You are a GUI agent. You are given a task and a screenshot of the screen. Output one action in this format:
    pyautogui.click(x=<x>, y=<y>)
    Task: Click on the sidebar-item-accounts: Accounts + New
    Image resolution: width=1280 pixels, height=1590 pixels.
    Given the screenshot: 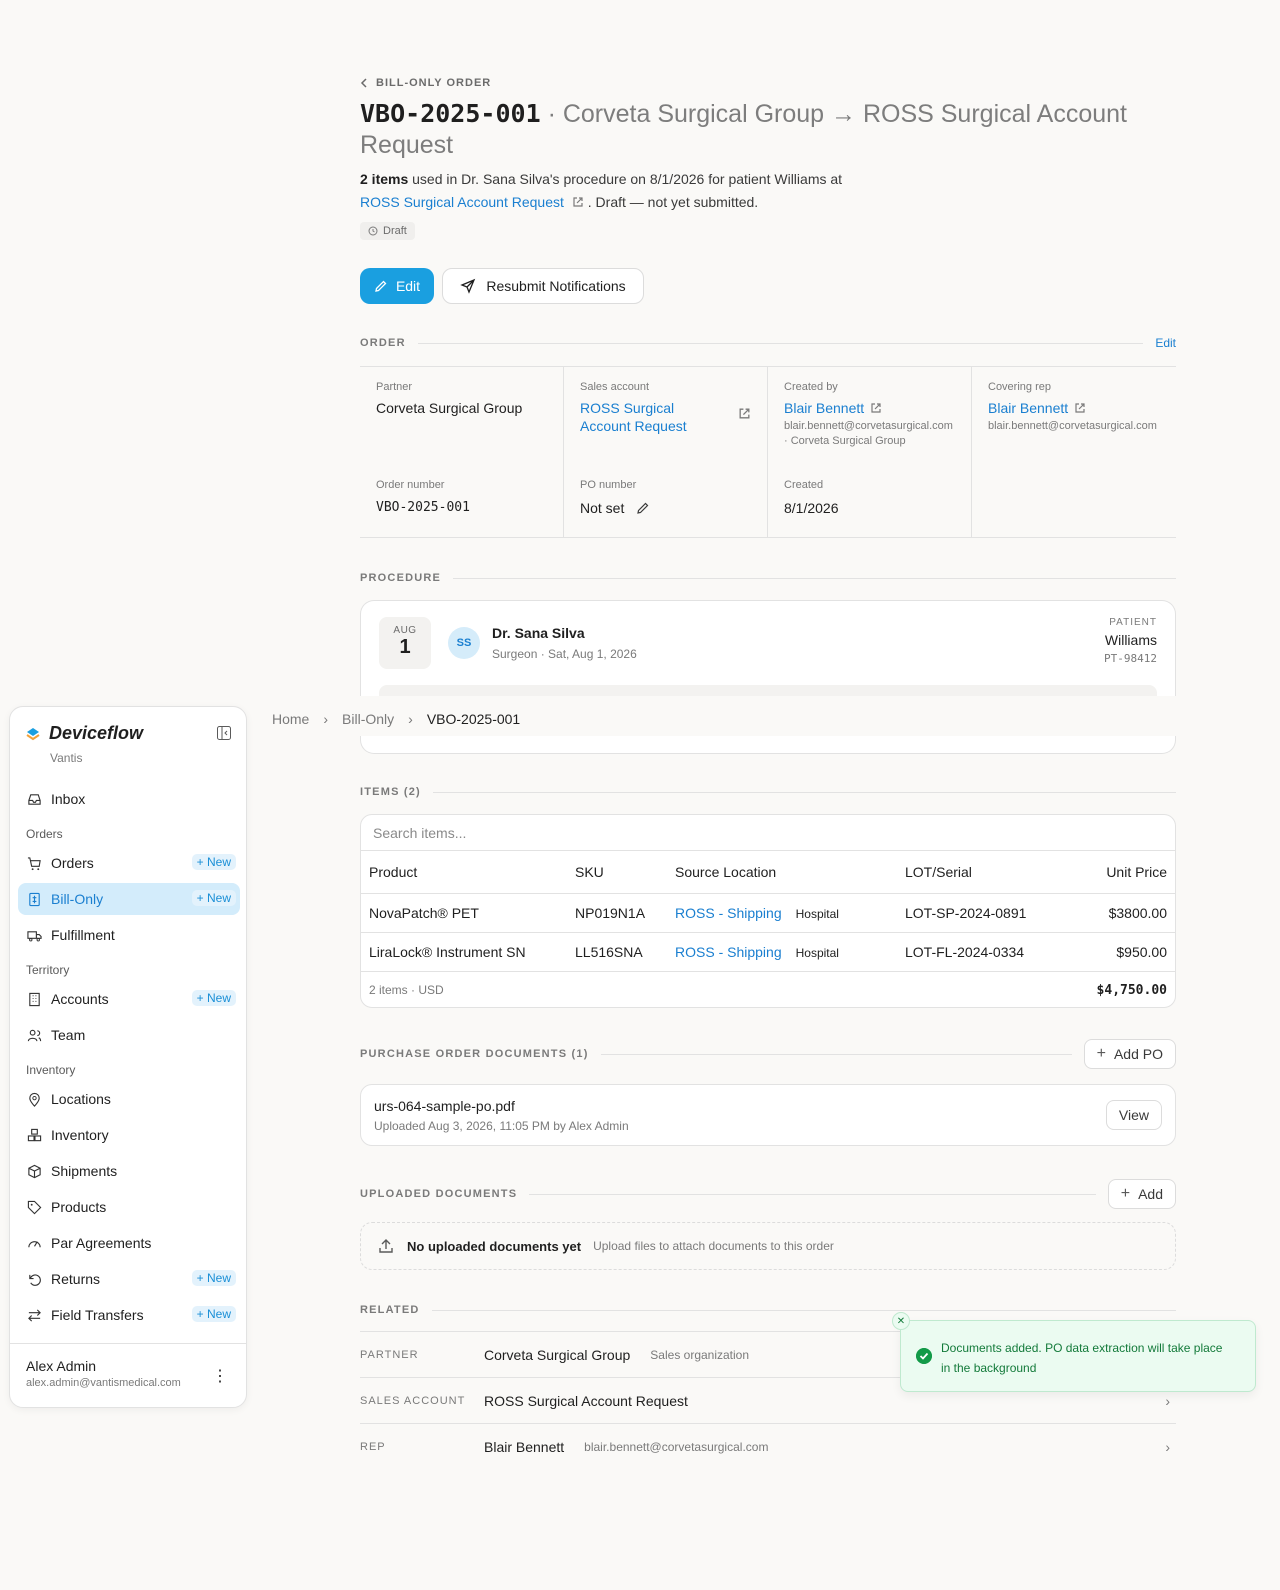 What is the action you would take?
    pyautogui.click(x=129, y=999)
    